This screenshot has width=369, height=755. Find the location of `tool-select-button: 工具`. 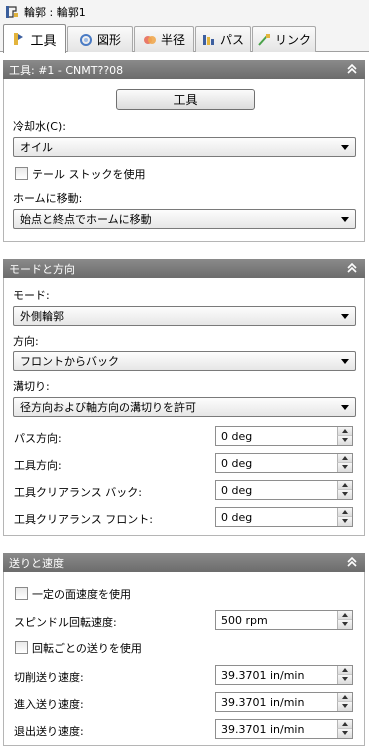

tool-select-button: 工具 is located at coordinates (185, 99).